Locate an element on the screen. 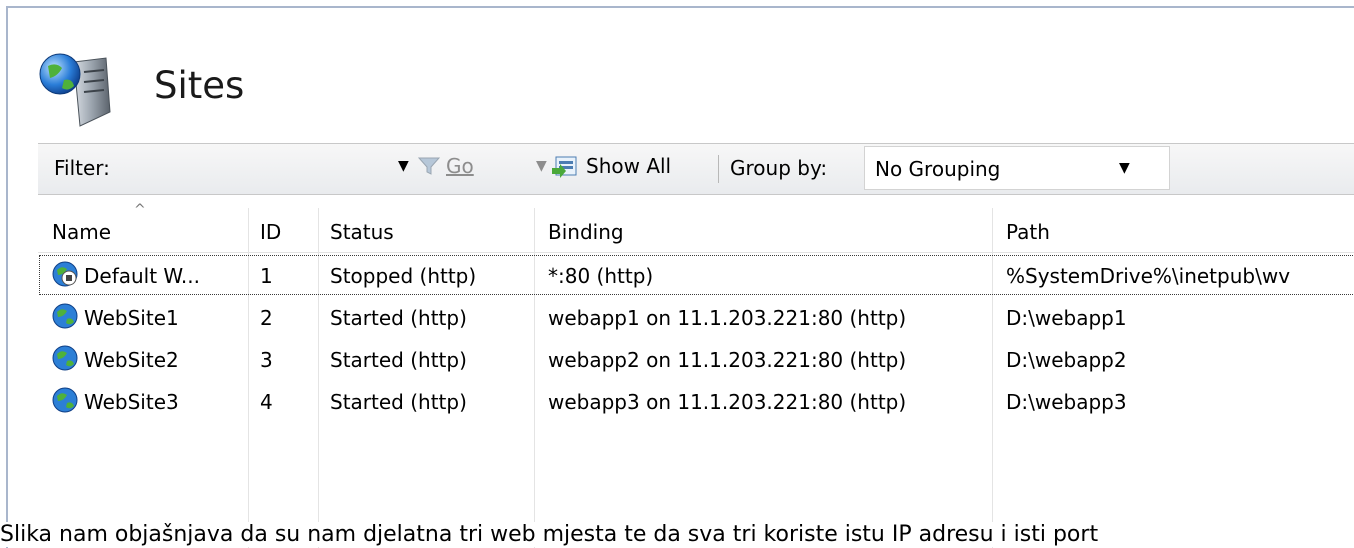  page-title: Sites is located at coordinates (199, 85).